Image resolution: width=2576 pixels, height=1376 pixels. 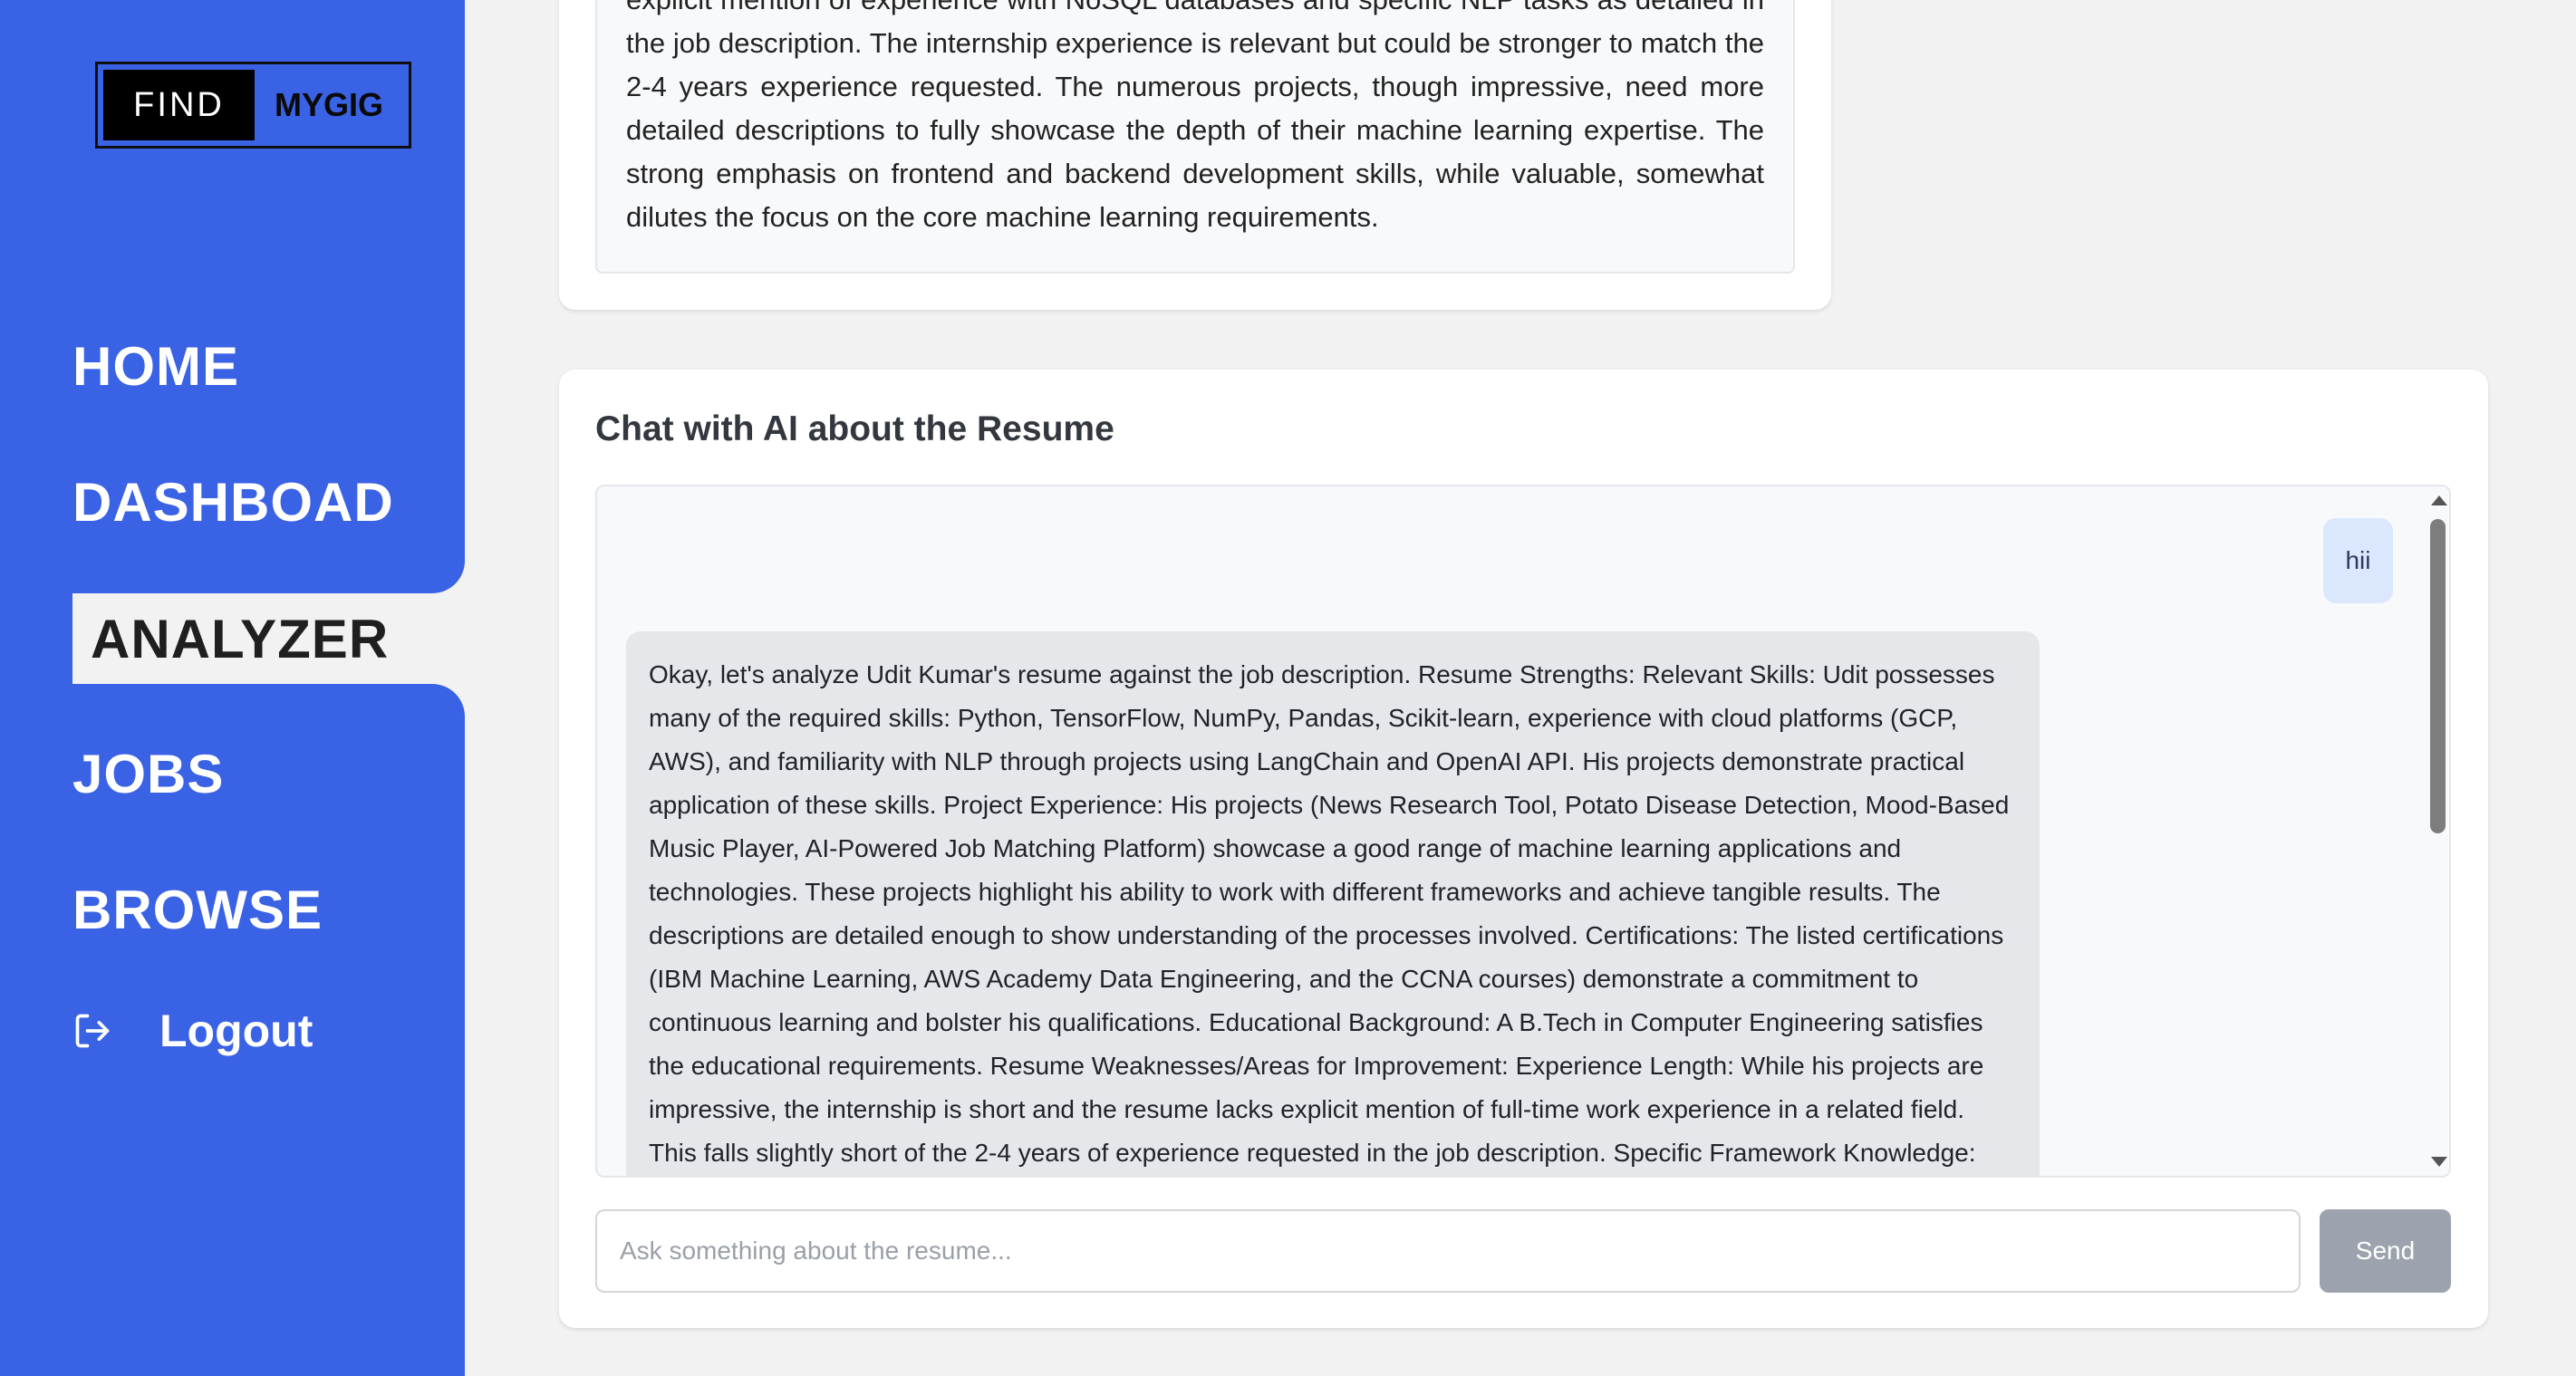 I want to click on sidebar-item-jobs: JOBS, so click(x=148, y=774).